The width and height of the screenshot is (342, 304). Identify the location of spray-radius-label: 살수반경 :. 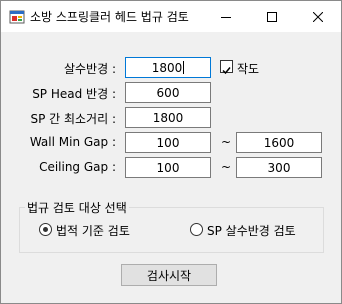
(89, 69).